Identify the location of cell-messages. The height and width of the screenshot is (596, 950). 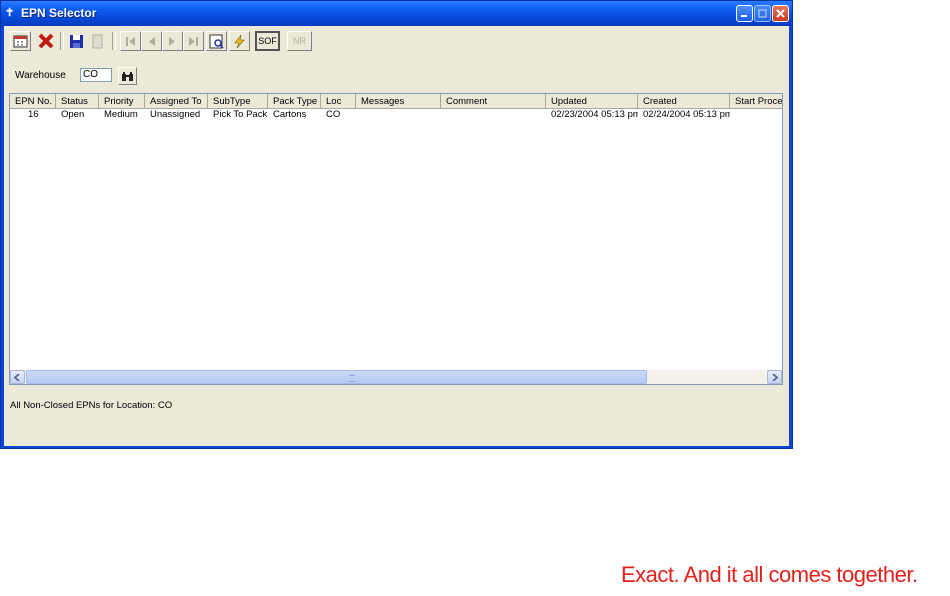
(398, 114).